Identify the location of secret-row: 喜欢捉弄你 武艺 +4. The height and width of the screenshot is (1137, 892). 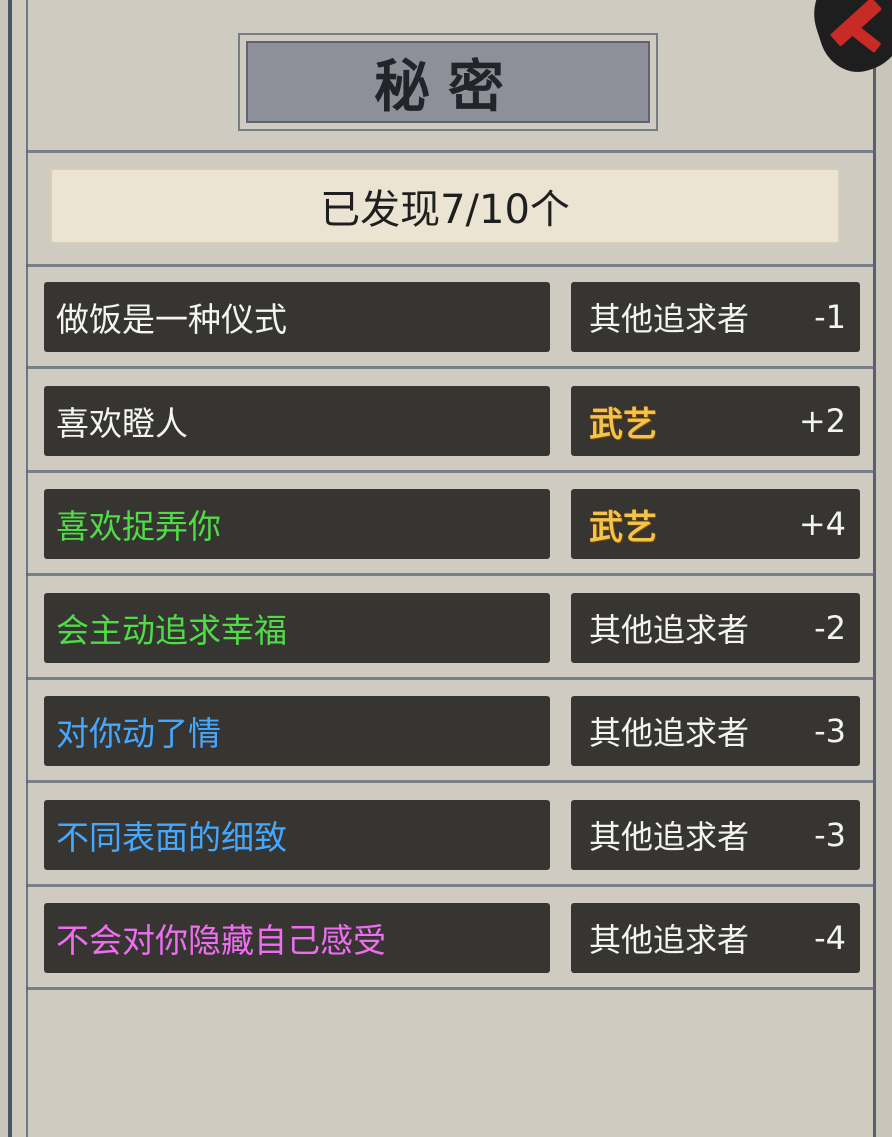
(452, 524).